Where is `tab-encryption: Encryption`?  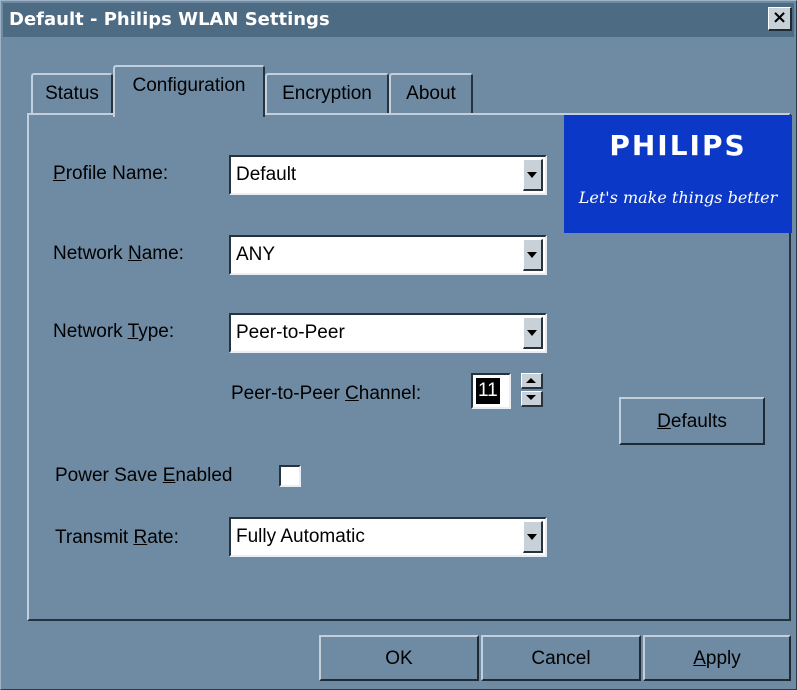 tab-encryption: Encryption is located at coordinates (327, 93).